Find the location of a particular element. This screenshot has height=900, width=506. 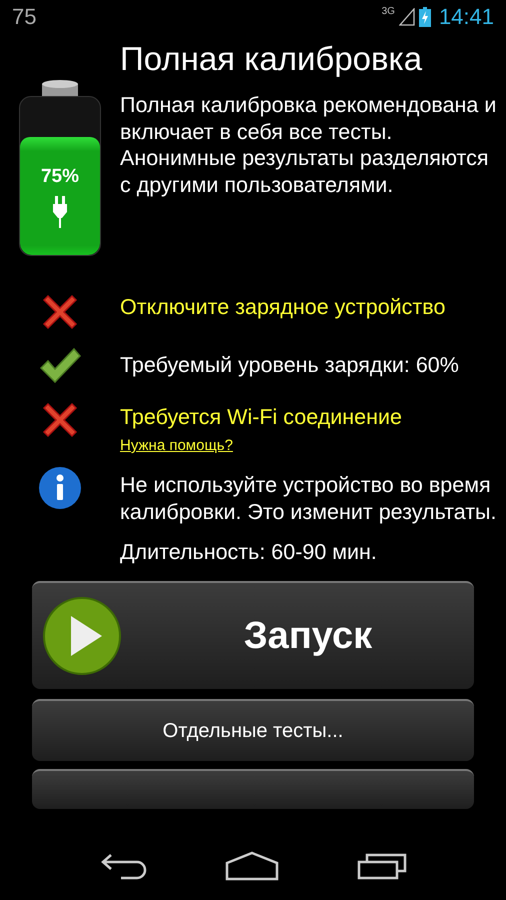

battery-charging-icon is located at coordinates (424, 17).